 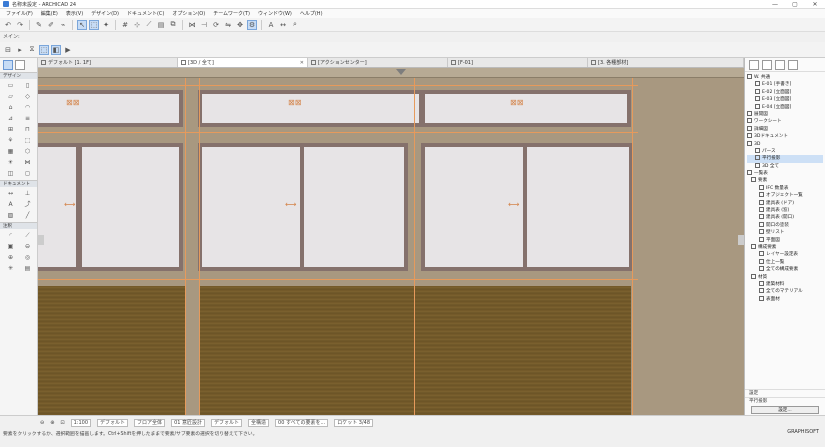 I want to click on marquee-tool-icon, so click(x=20, y=65).